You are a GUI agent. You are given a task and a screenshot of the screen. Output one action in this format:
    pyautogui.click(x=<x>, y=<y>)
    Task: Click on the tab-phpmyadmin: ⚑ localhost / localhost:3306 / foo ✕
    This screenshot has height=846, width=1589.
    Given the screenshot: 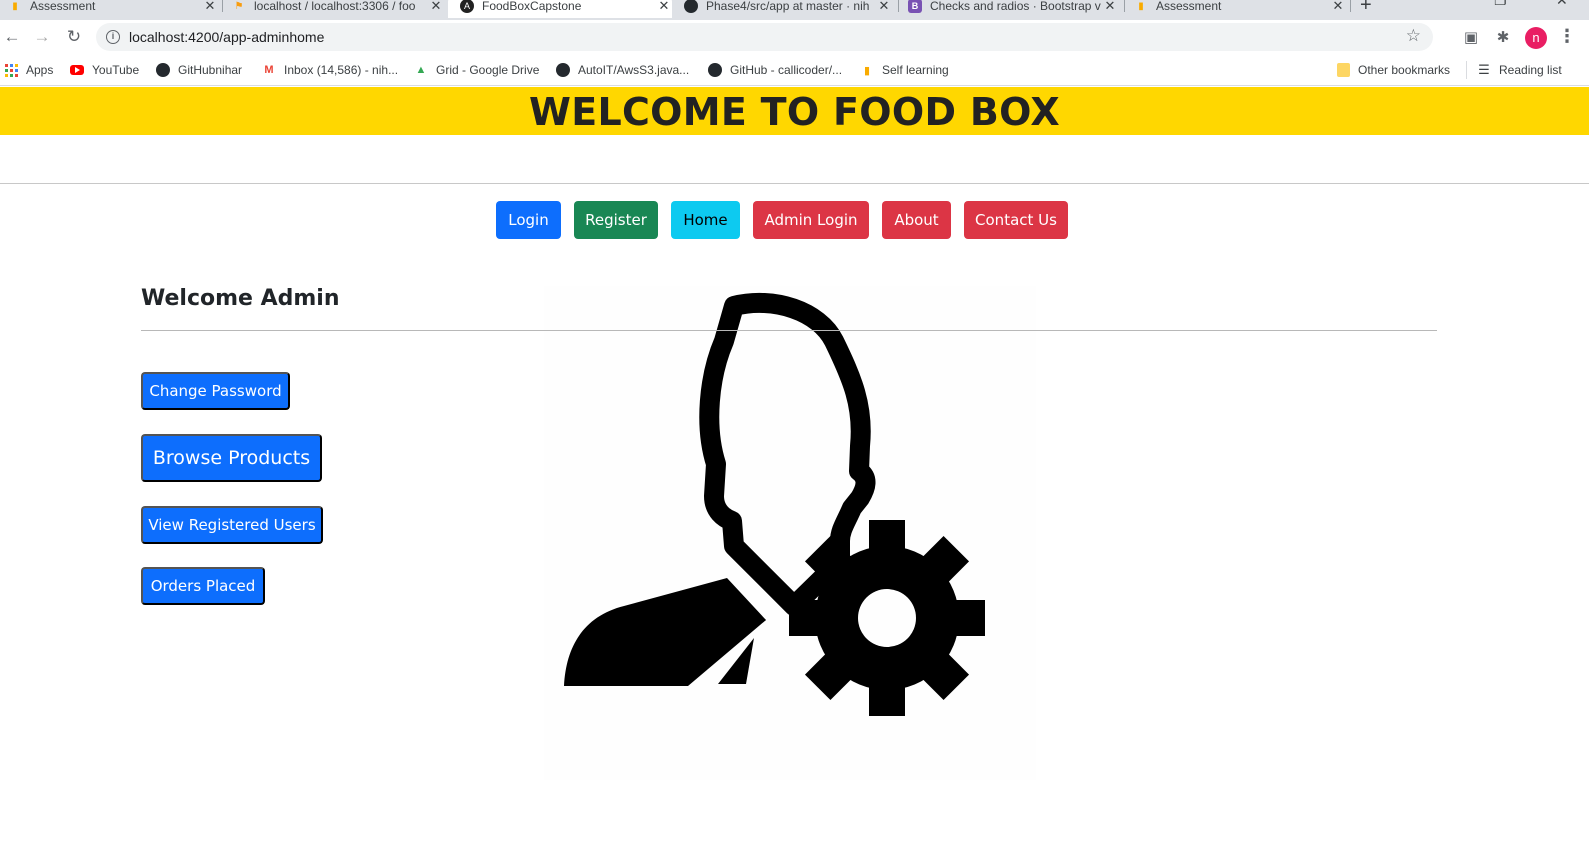 What is the action you would take?
    pyautogui.click(x=338, y=9)
    